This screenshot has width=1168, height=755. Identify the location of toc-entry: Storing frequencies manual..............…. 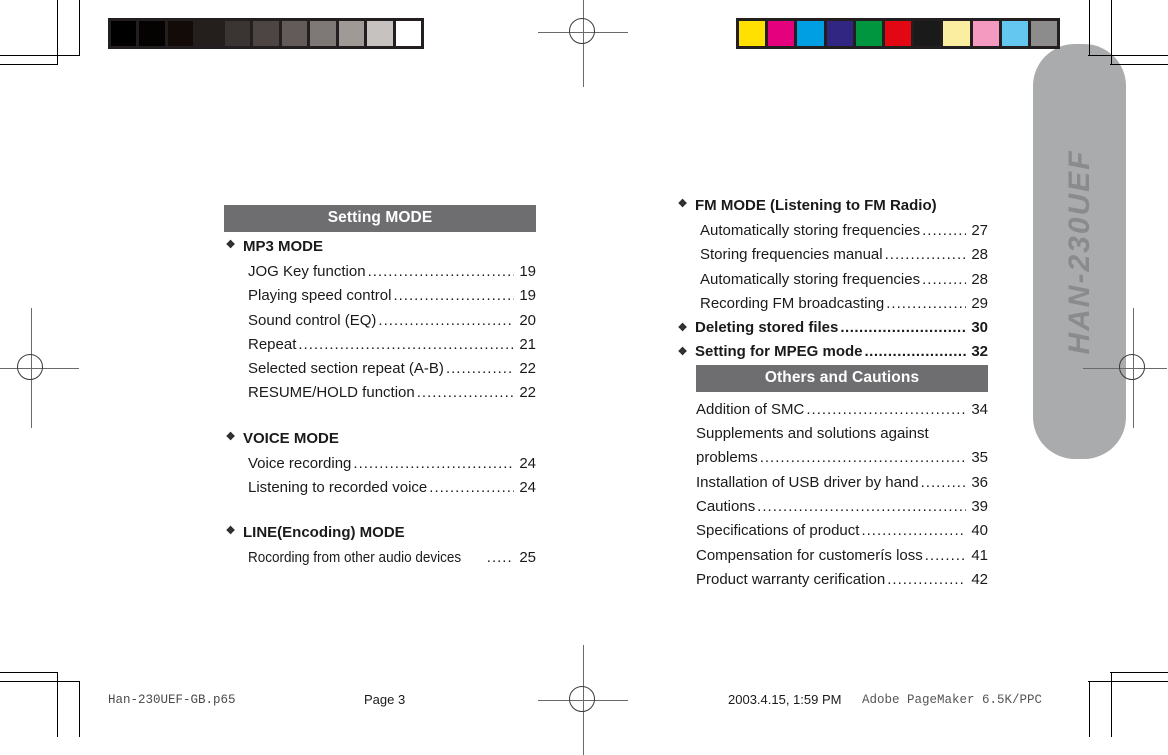
(844, 255).